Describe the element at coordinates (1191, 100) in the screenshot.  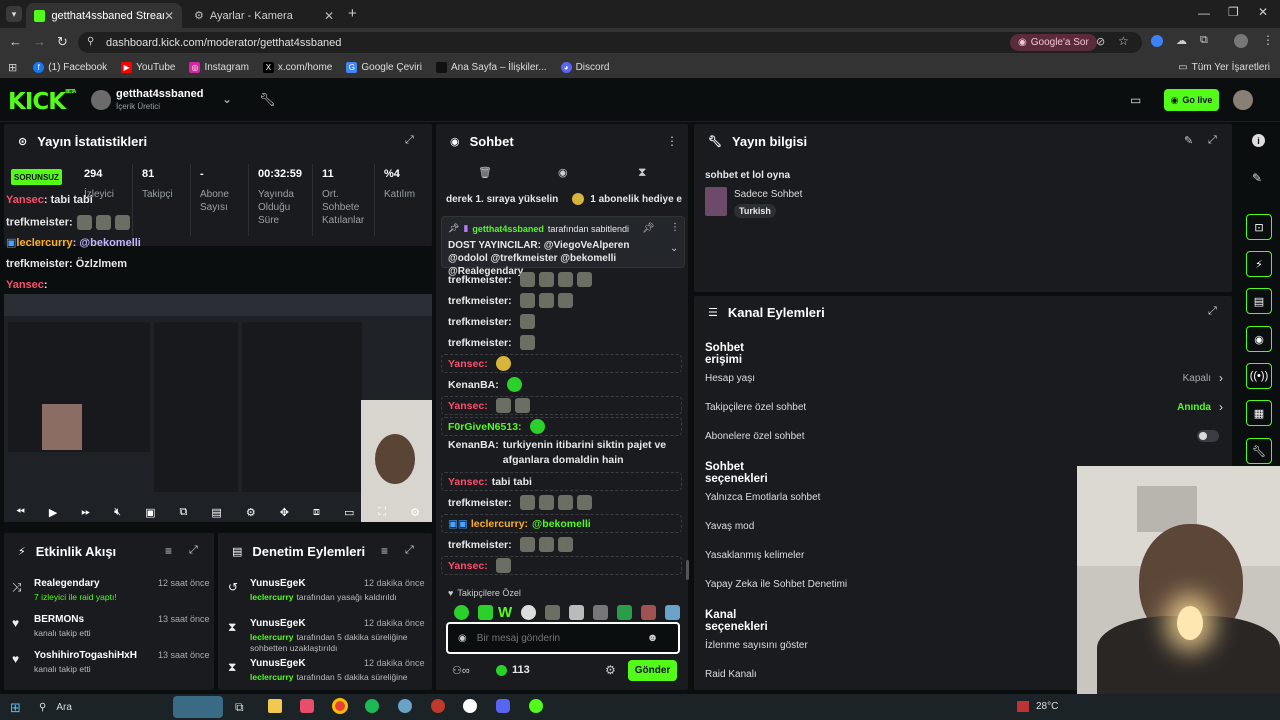
I see `go-live-button: ◉ Go live` at that location.